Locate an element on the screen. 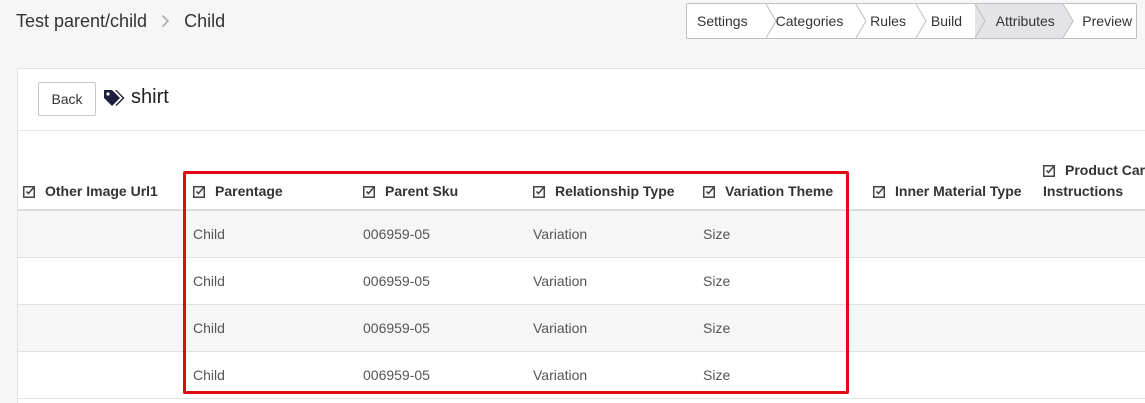 This screenshot has height=403, width=1145. column-label: Parentage is located at coordinates (249, 191).